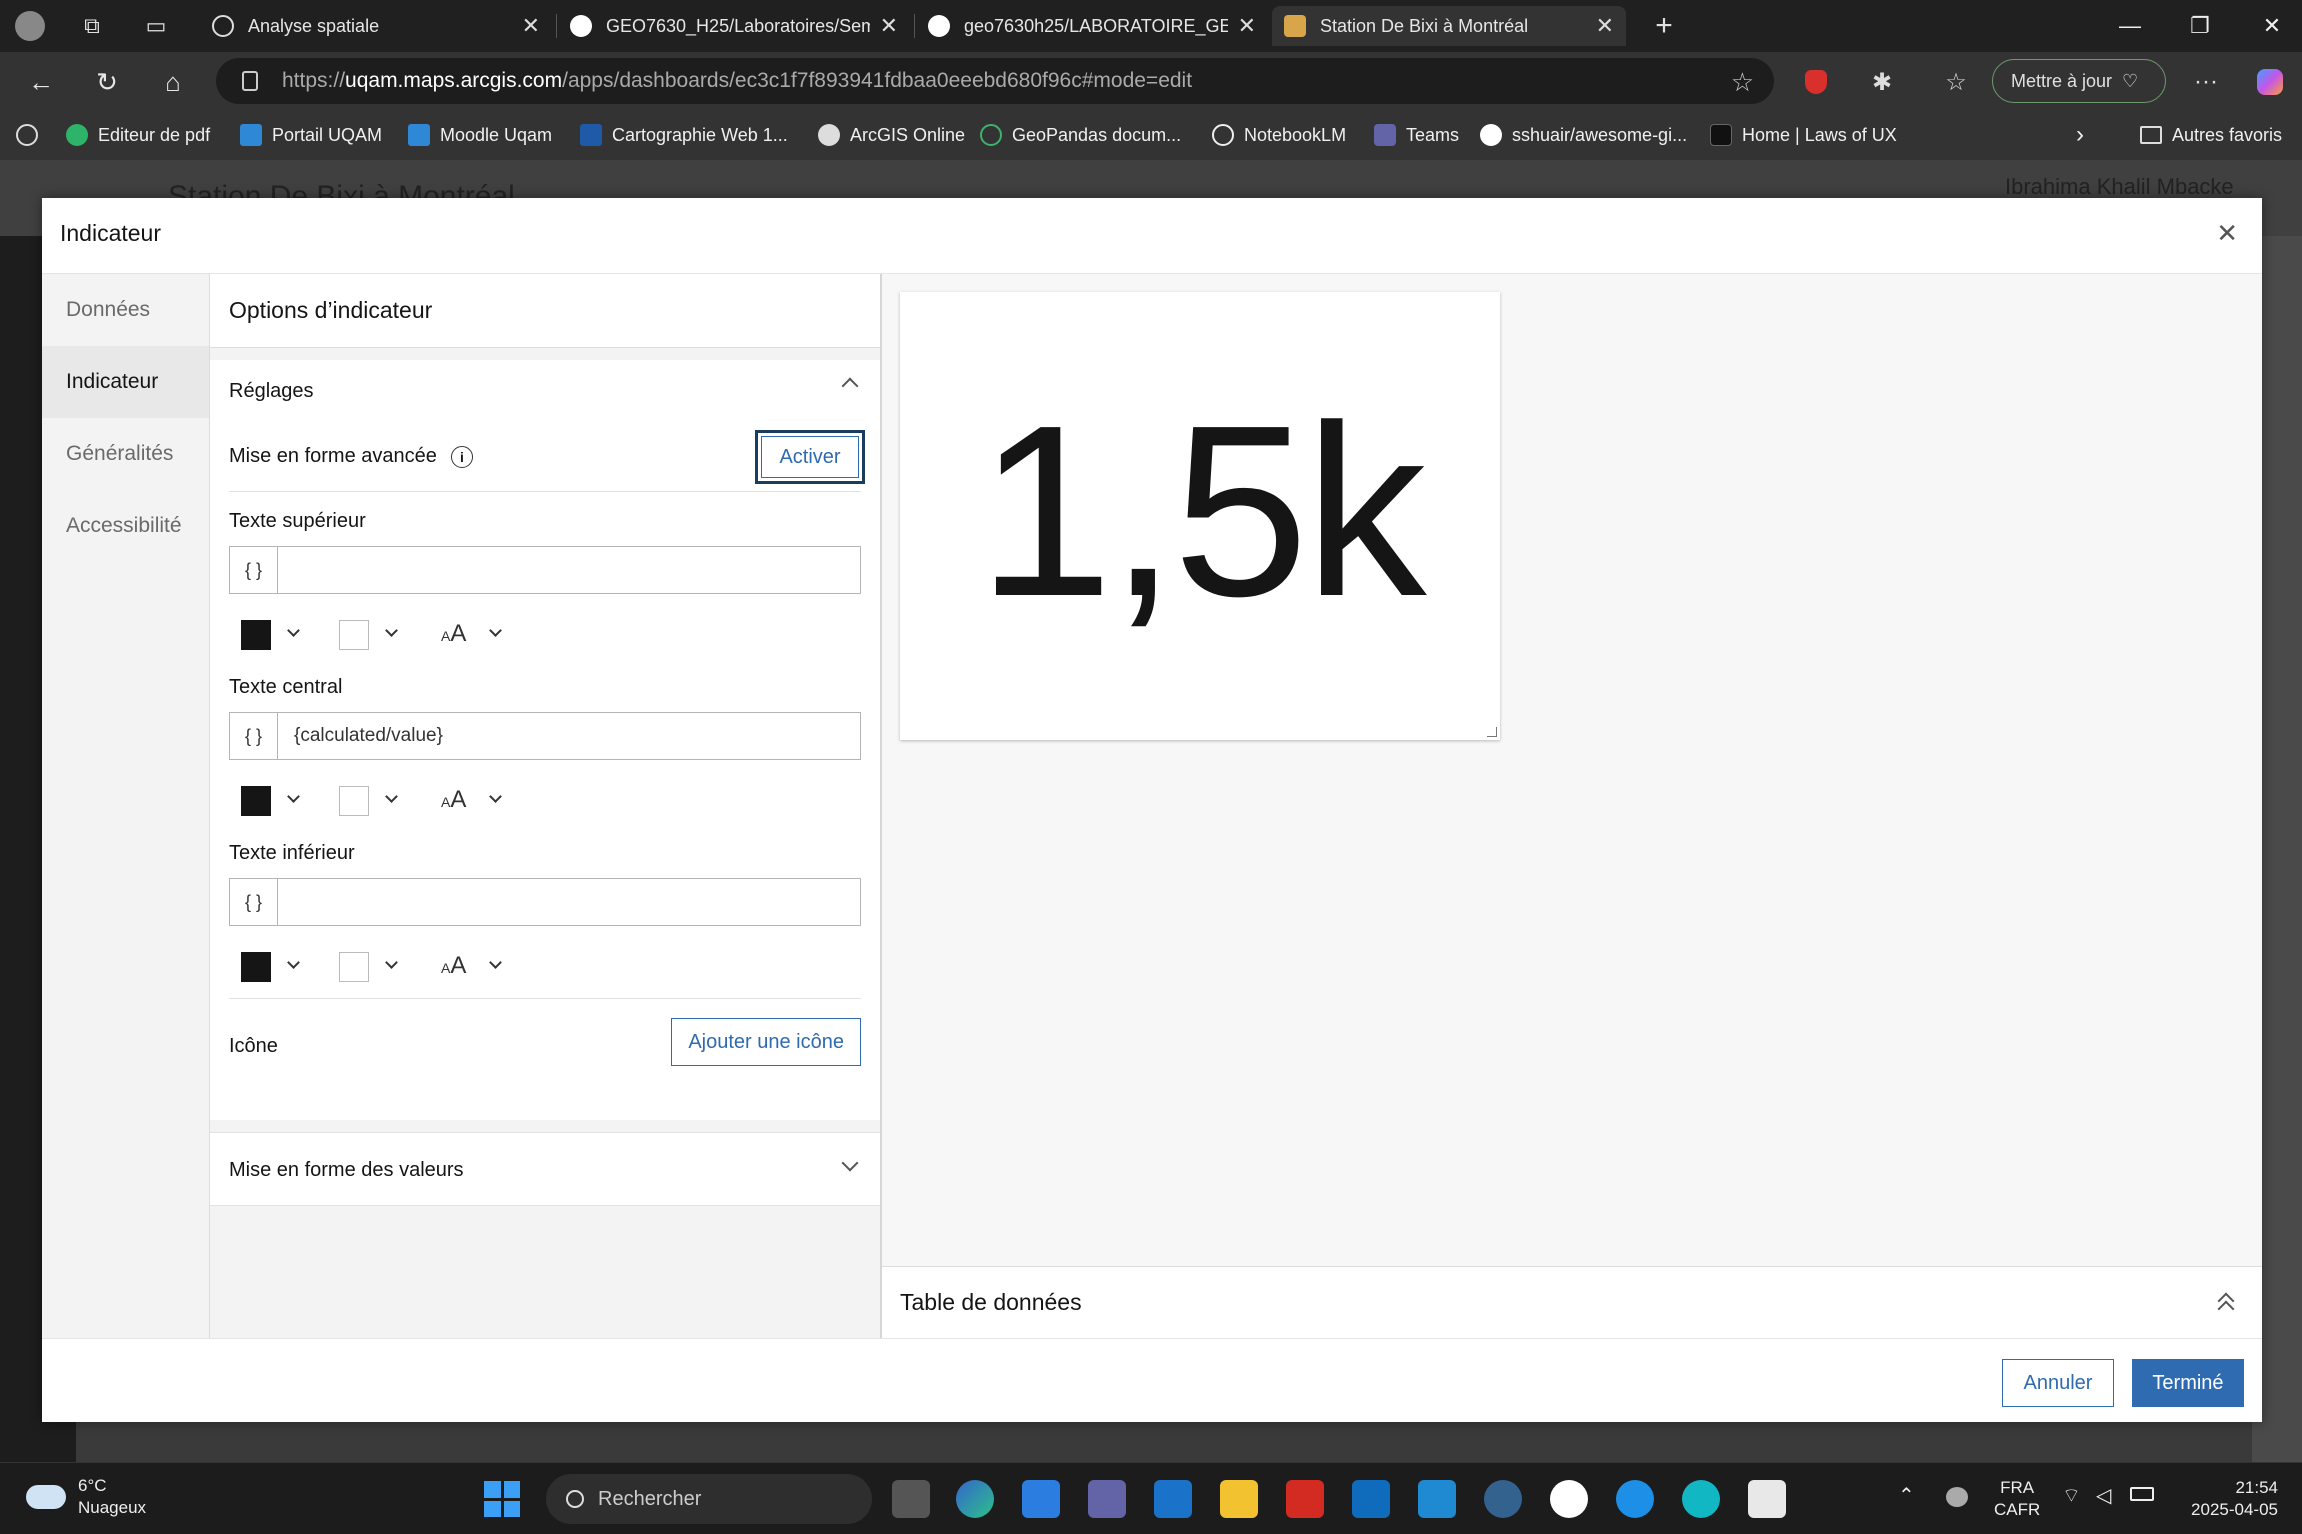 This screenshot has height=1534, width=2302. What do you see at coordinates (734, 26) in the screenshot?
I see `tab-geo7630-laboratoires: GEO7630_H25/Laboratoires/Sema ✕` at bounding box center [734, 26].